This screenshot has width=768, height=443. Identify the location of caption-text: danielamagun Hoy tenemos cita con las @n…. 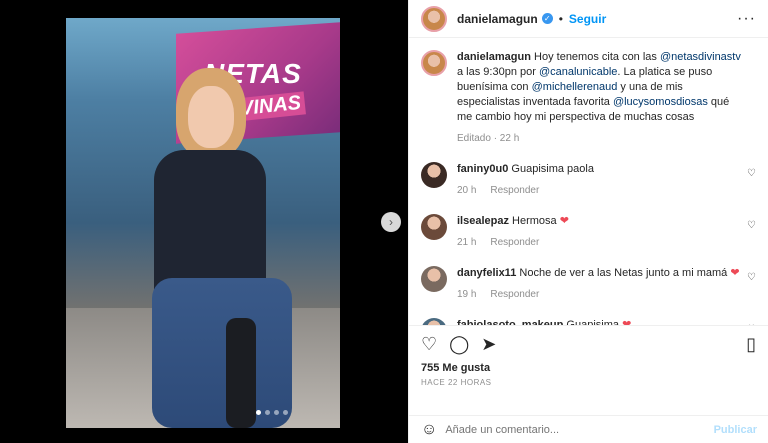
(602, 98).